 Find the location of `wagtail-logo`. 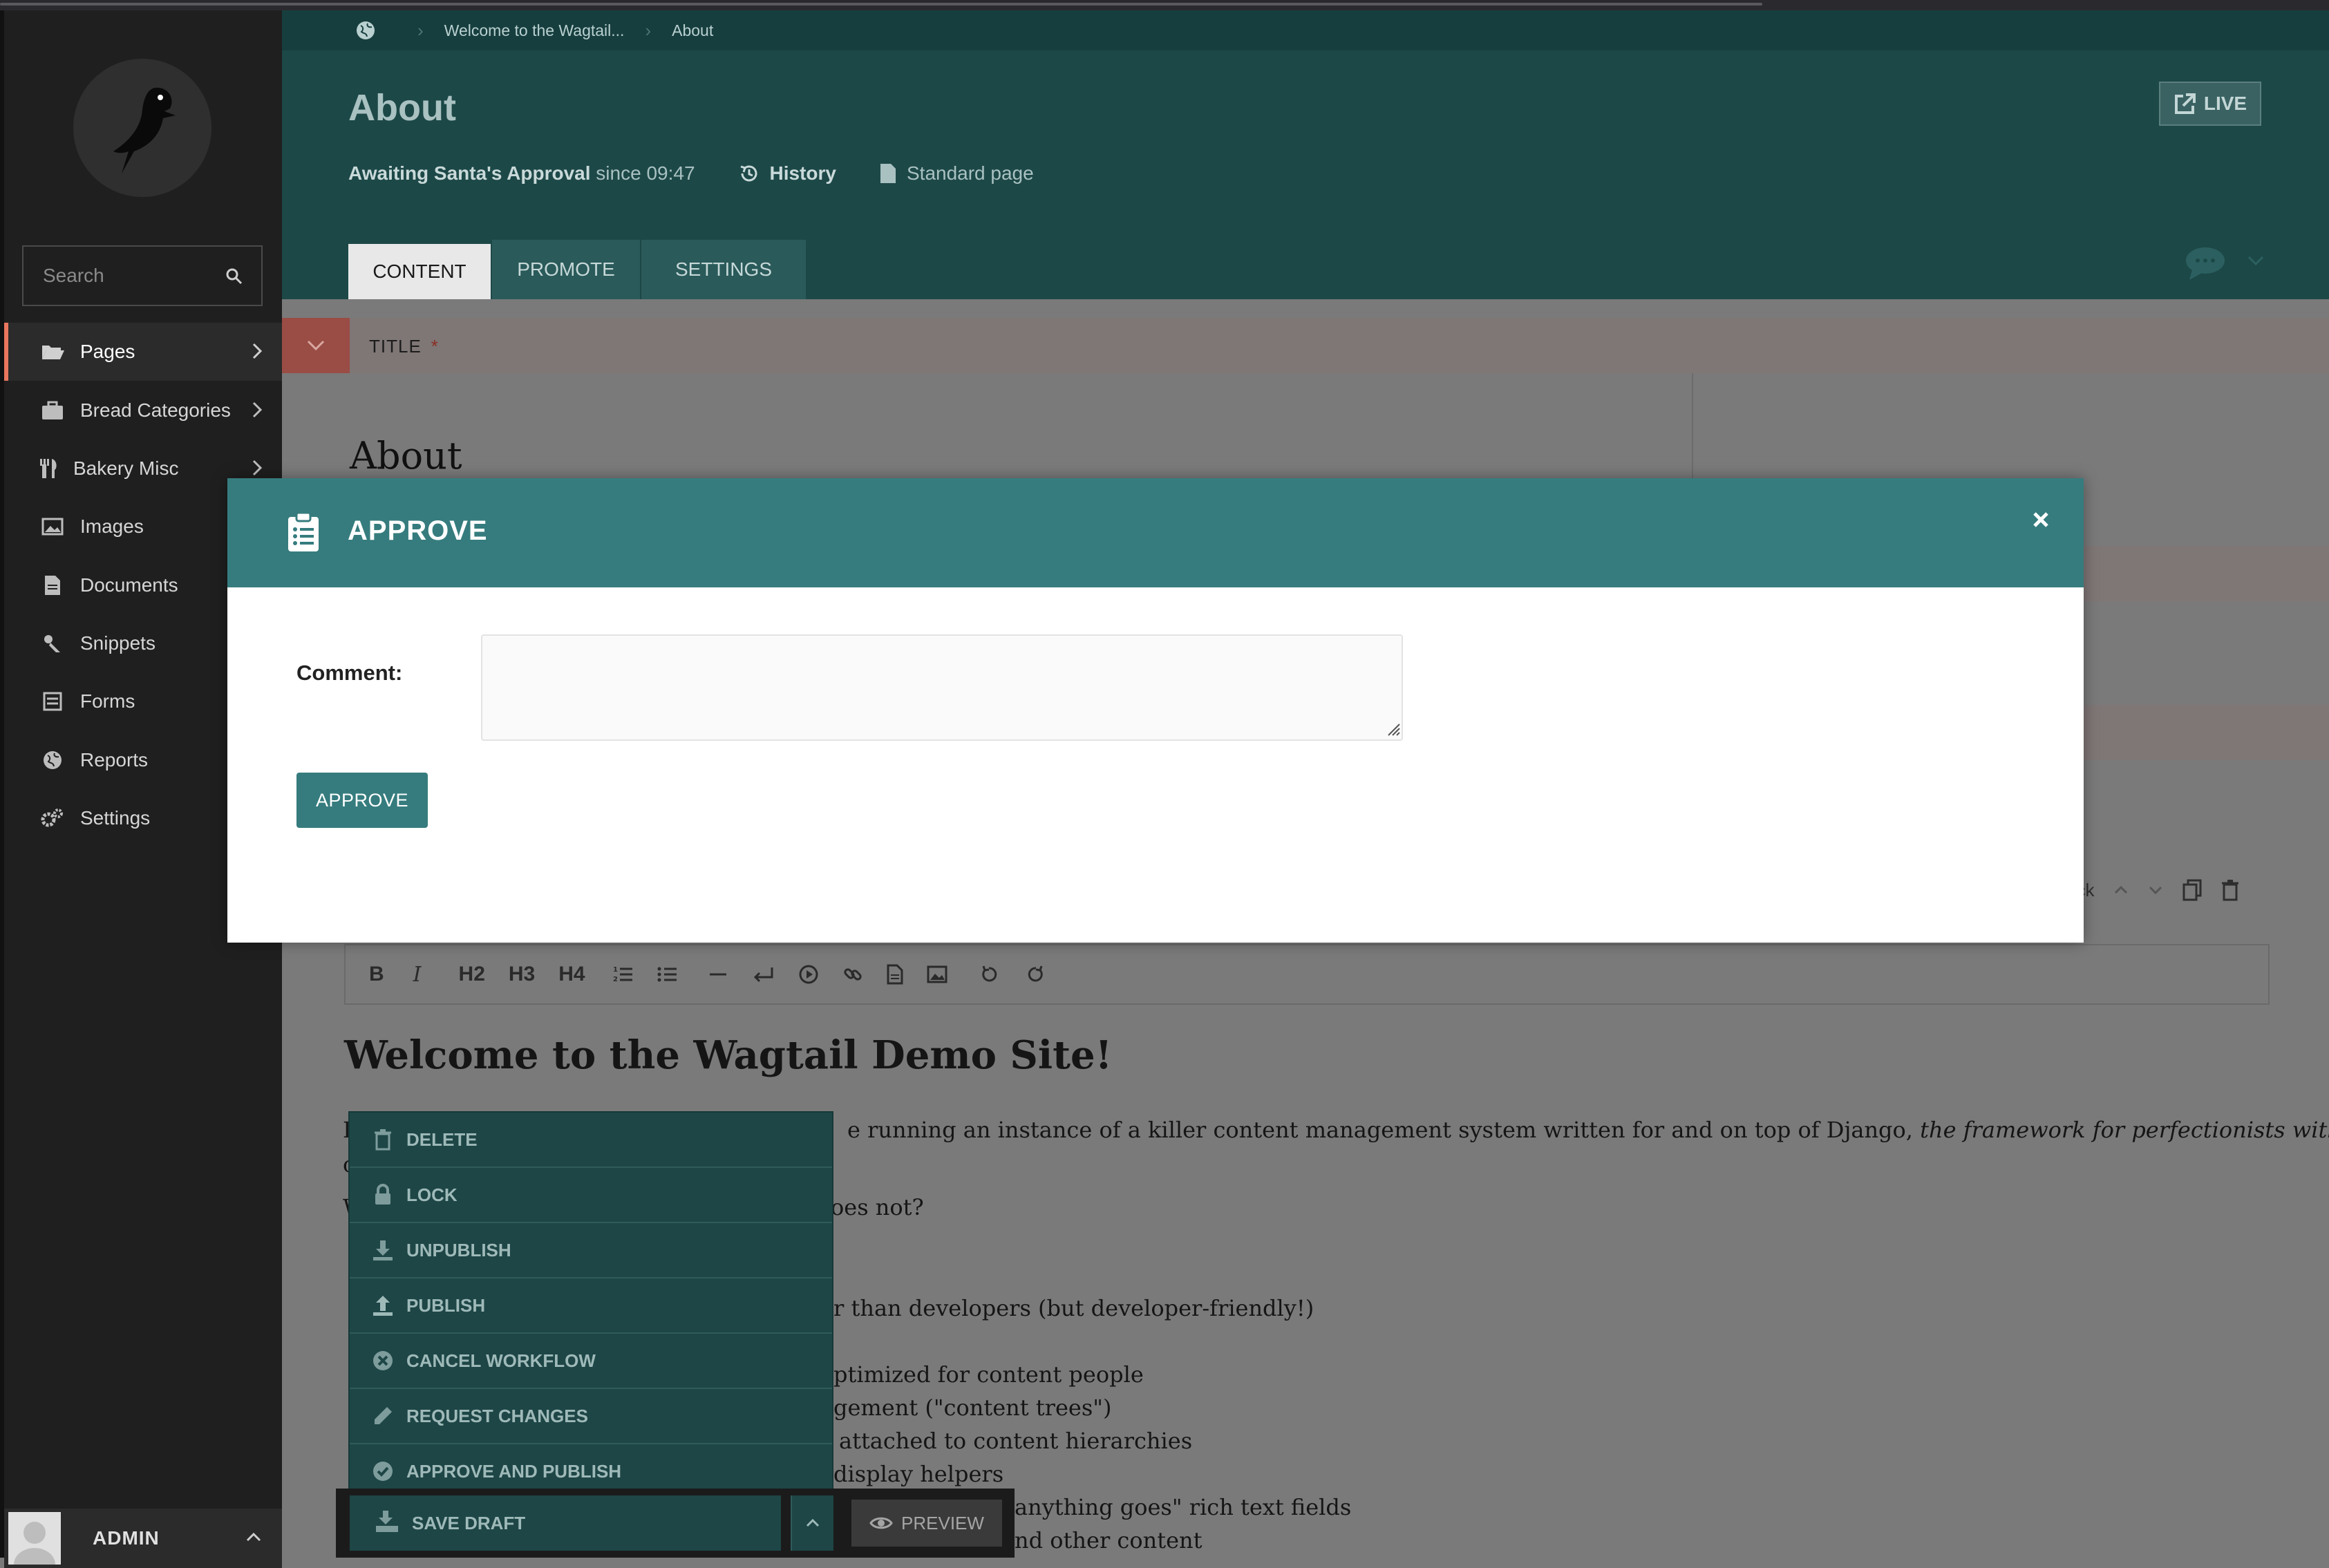

wagtail-logo is located at coordinates (142, 128).